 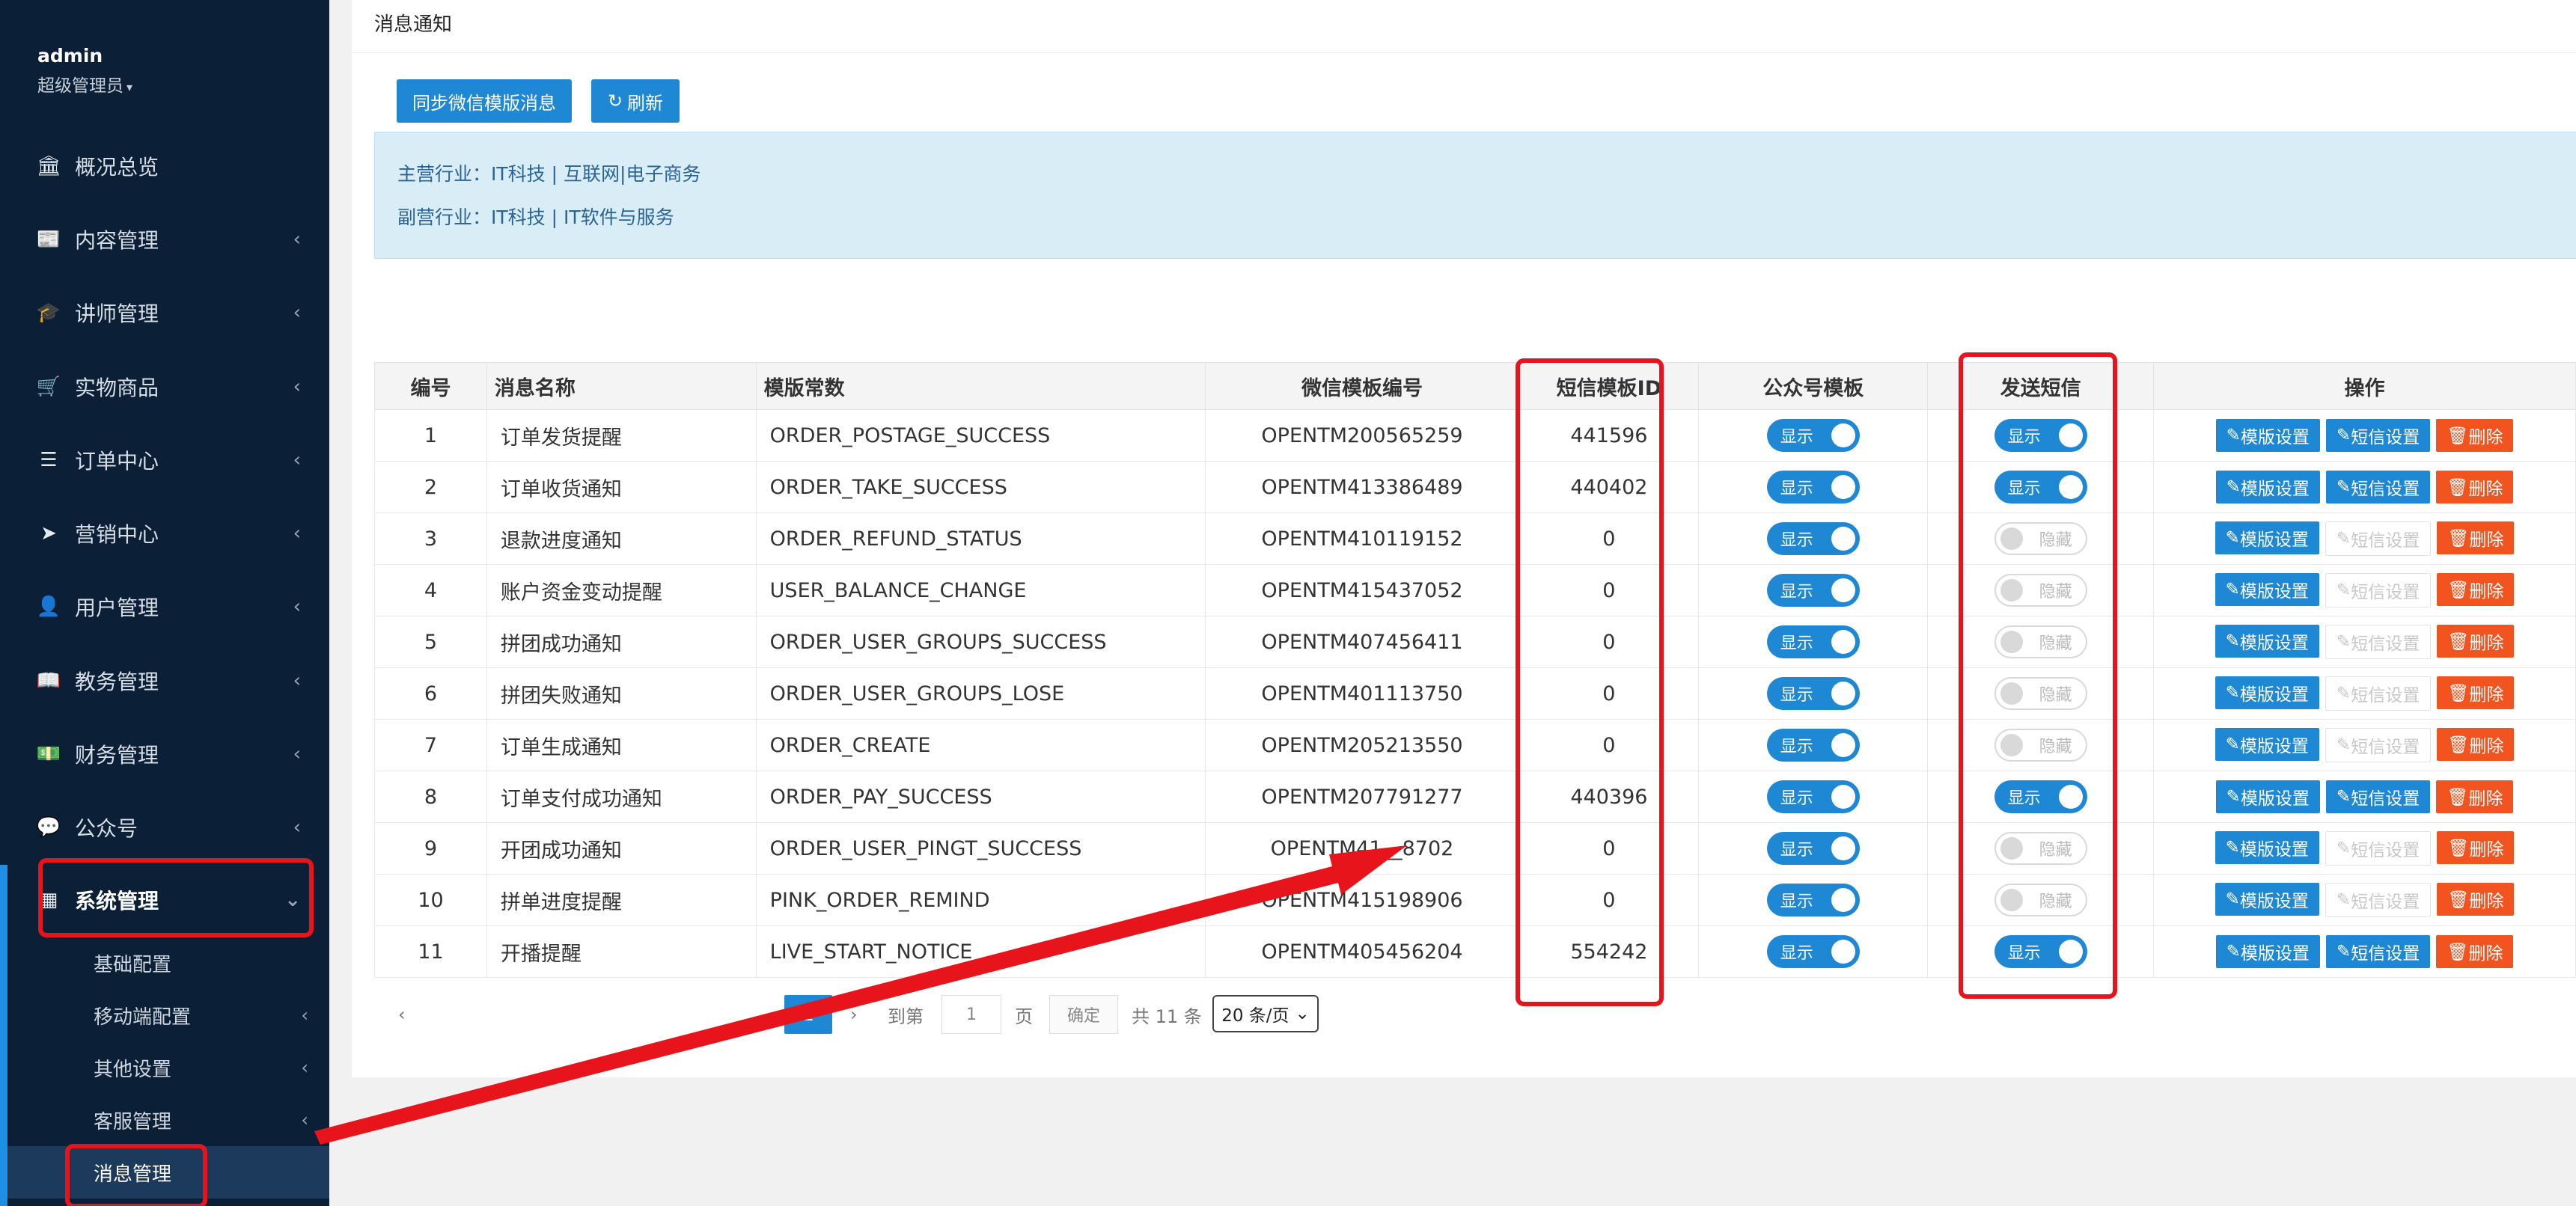 I want to click on highlight-send-sms-column, so click(x=2038, y=675).